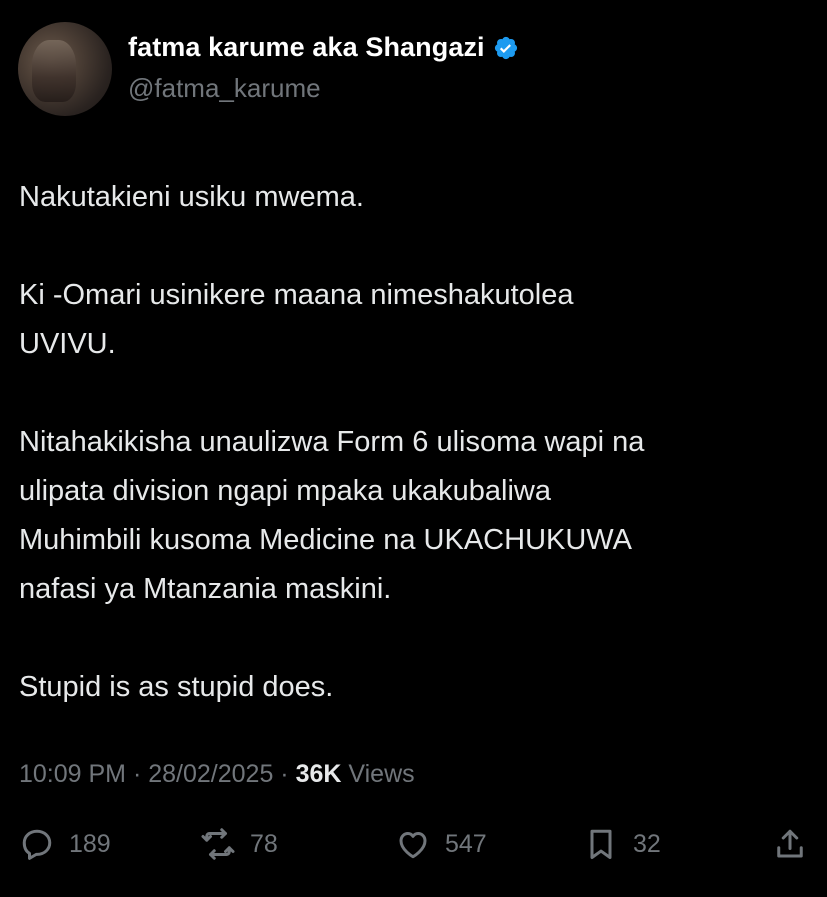 The image size is (827, 897). I want to click on share-button, so click(790, 844).